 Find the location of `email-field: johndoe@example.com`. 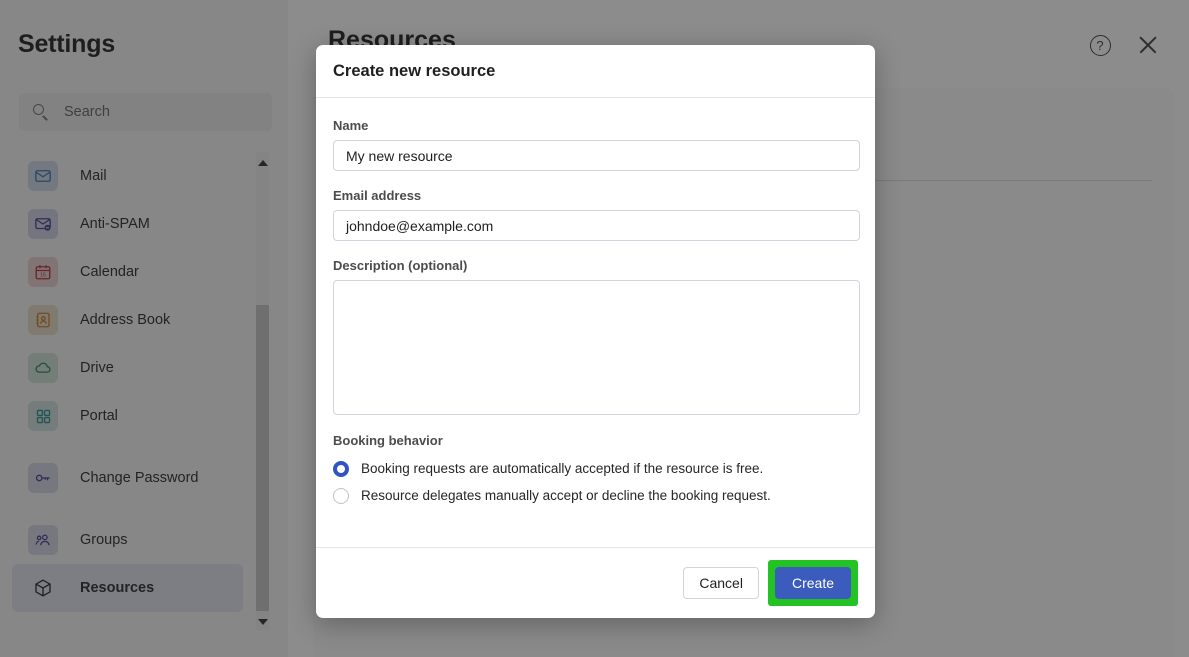

email-field: johndoe@example.com is located at coordinates (596, 225).